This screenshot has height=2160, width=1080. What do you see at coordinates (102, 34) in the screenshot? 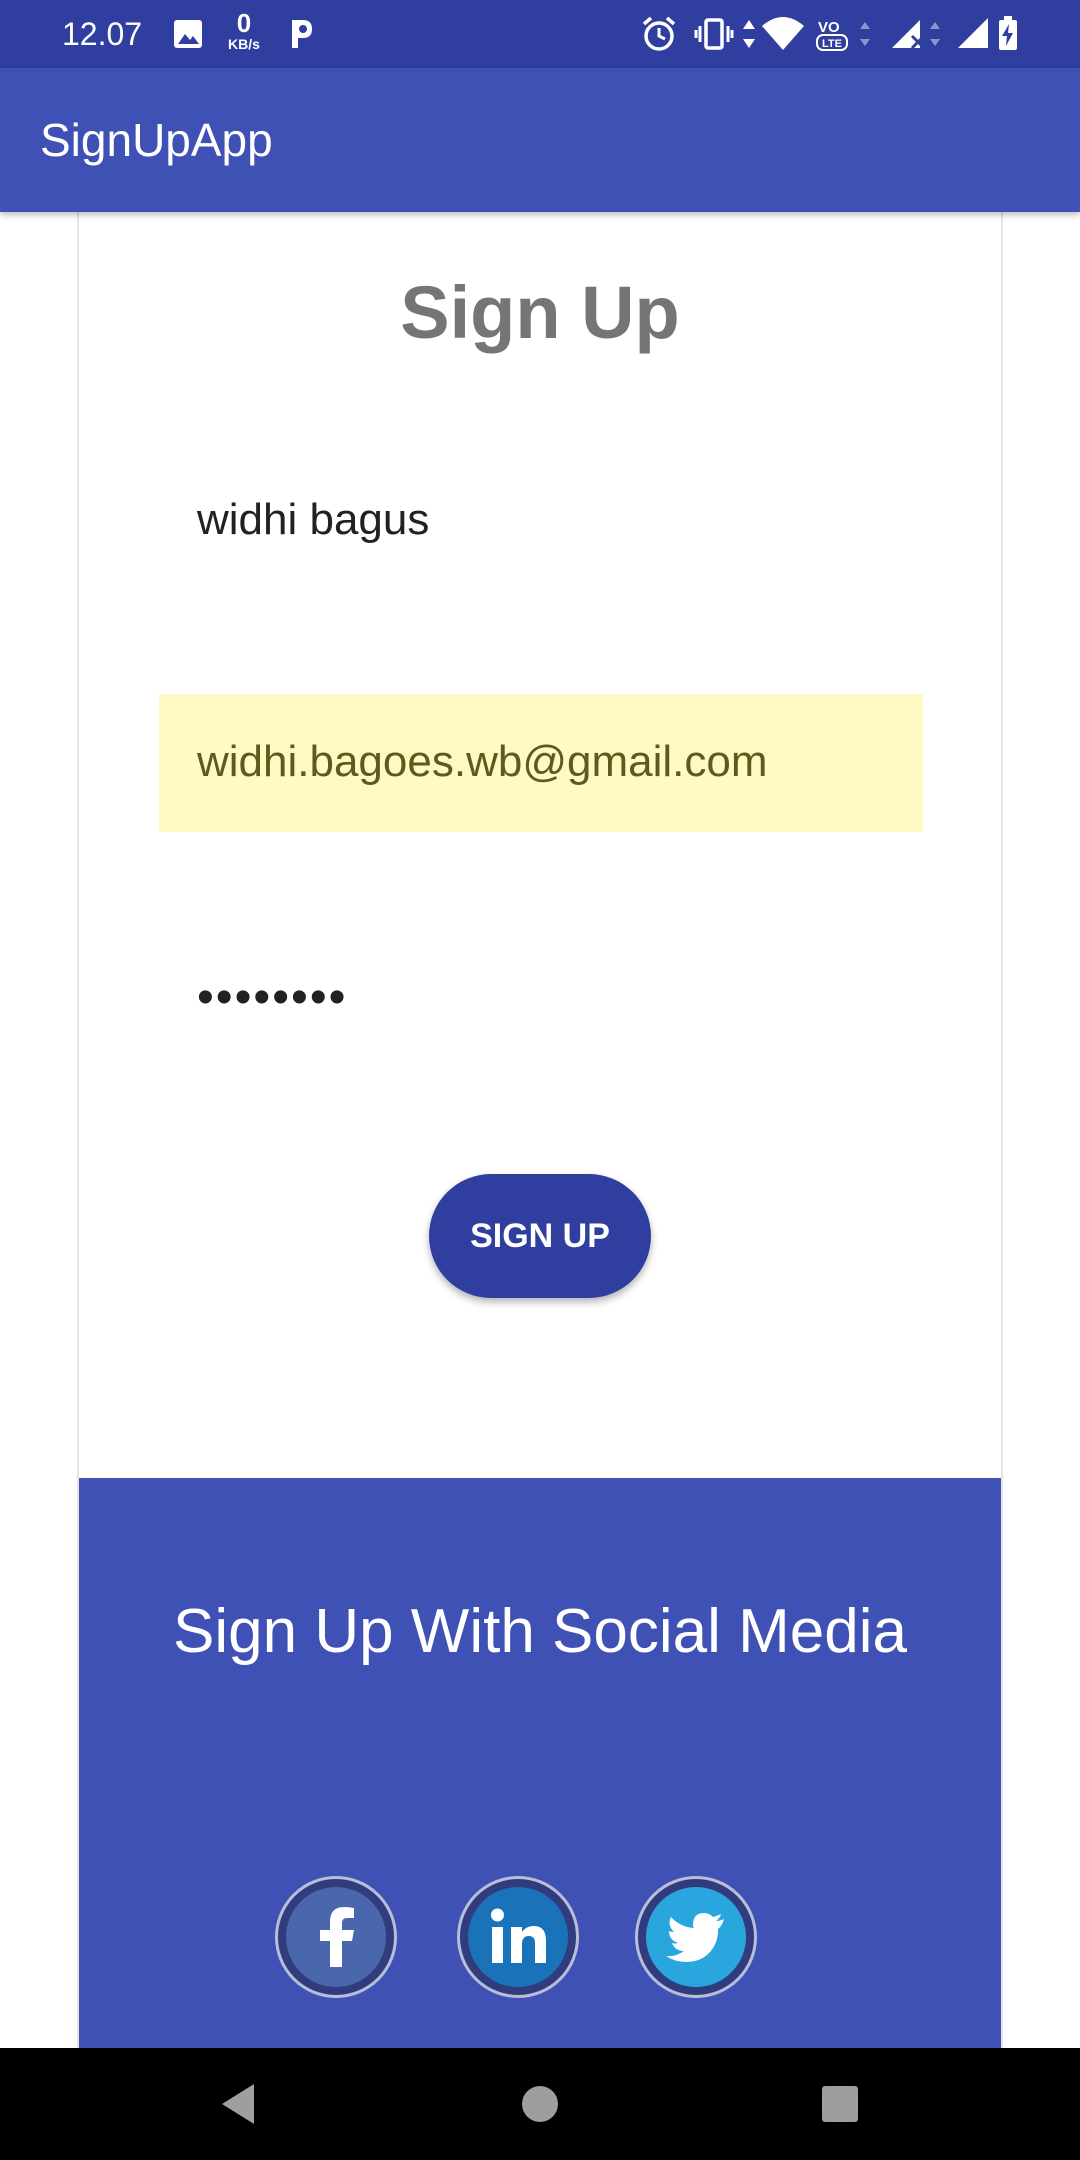
I see `status-time: 12.07` at bounding box center [102, 34].